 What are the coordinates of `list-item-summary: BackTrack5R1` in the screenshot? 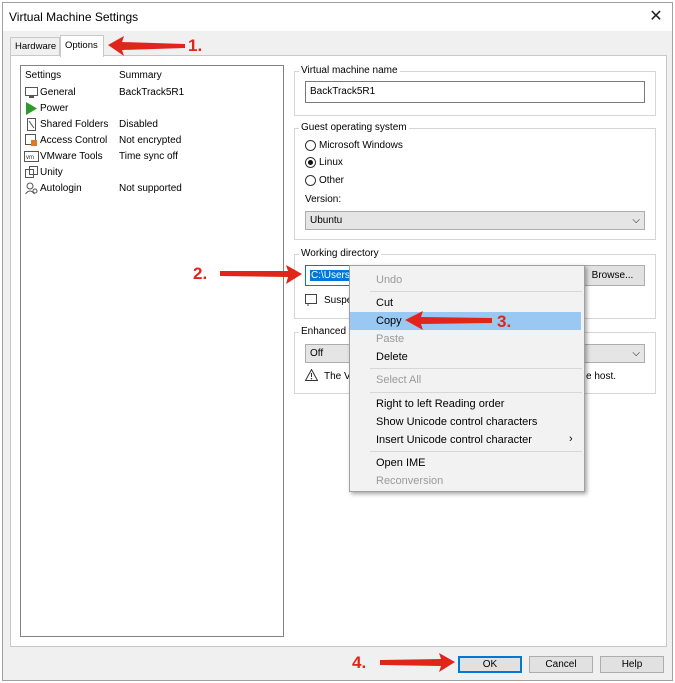 It's located at (152, 92).